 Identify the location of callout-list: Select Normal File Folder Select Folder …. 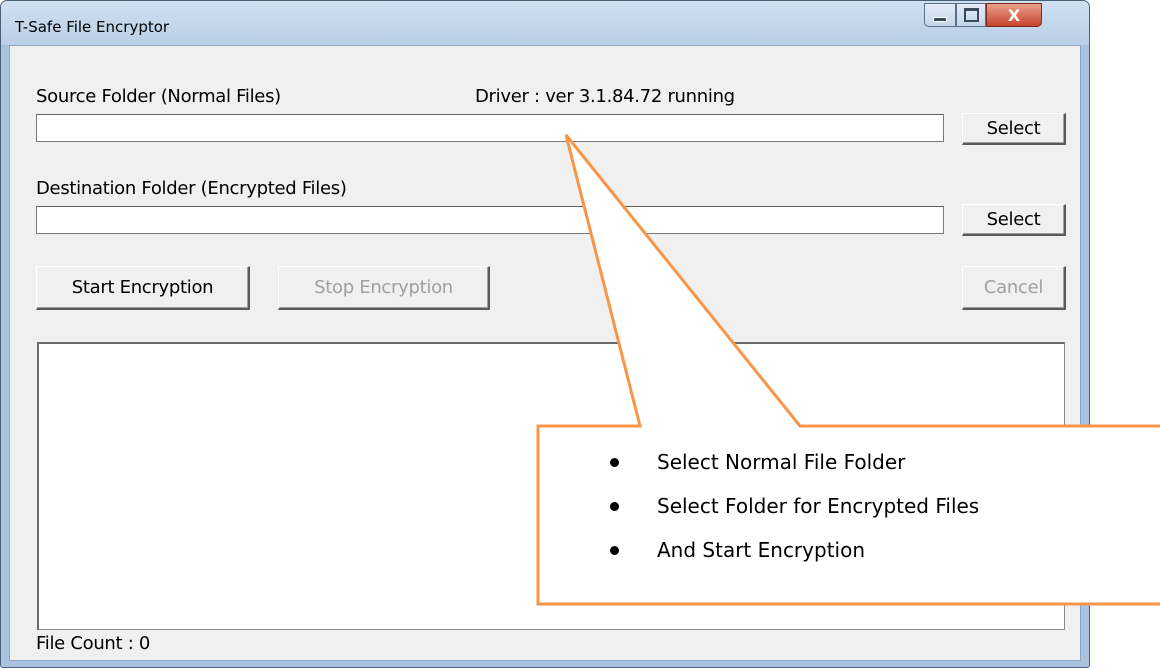
(791, 506).